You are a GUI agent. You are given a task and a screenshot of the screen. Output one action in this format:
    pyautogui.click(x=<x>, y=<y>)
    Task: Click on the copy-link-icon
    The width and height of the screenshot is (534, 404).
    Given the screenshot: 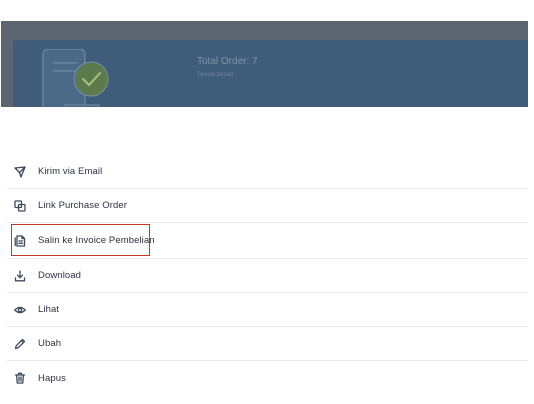 What is the action you would take?
    pyautogui.click(x=20, y=205)
    